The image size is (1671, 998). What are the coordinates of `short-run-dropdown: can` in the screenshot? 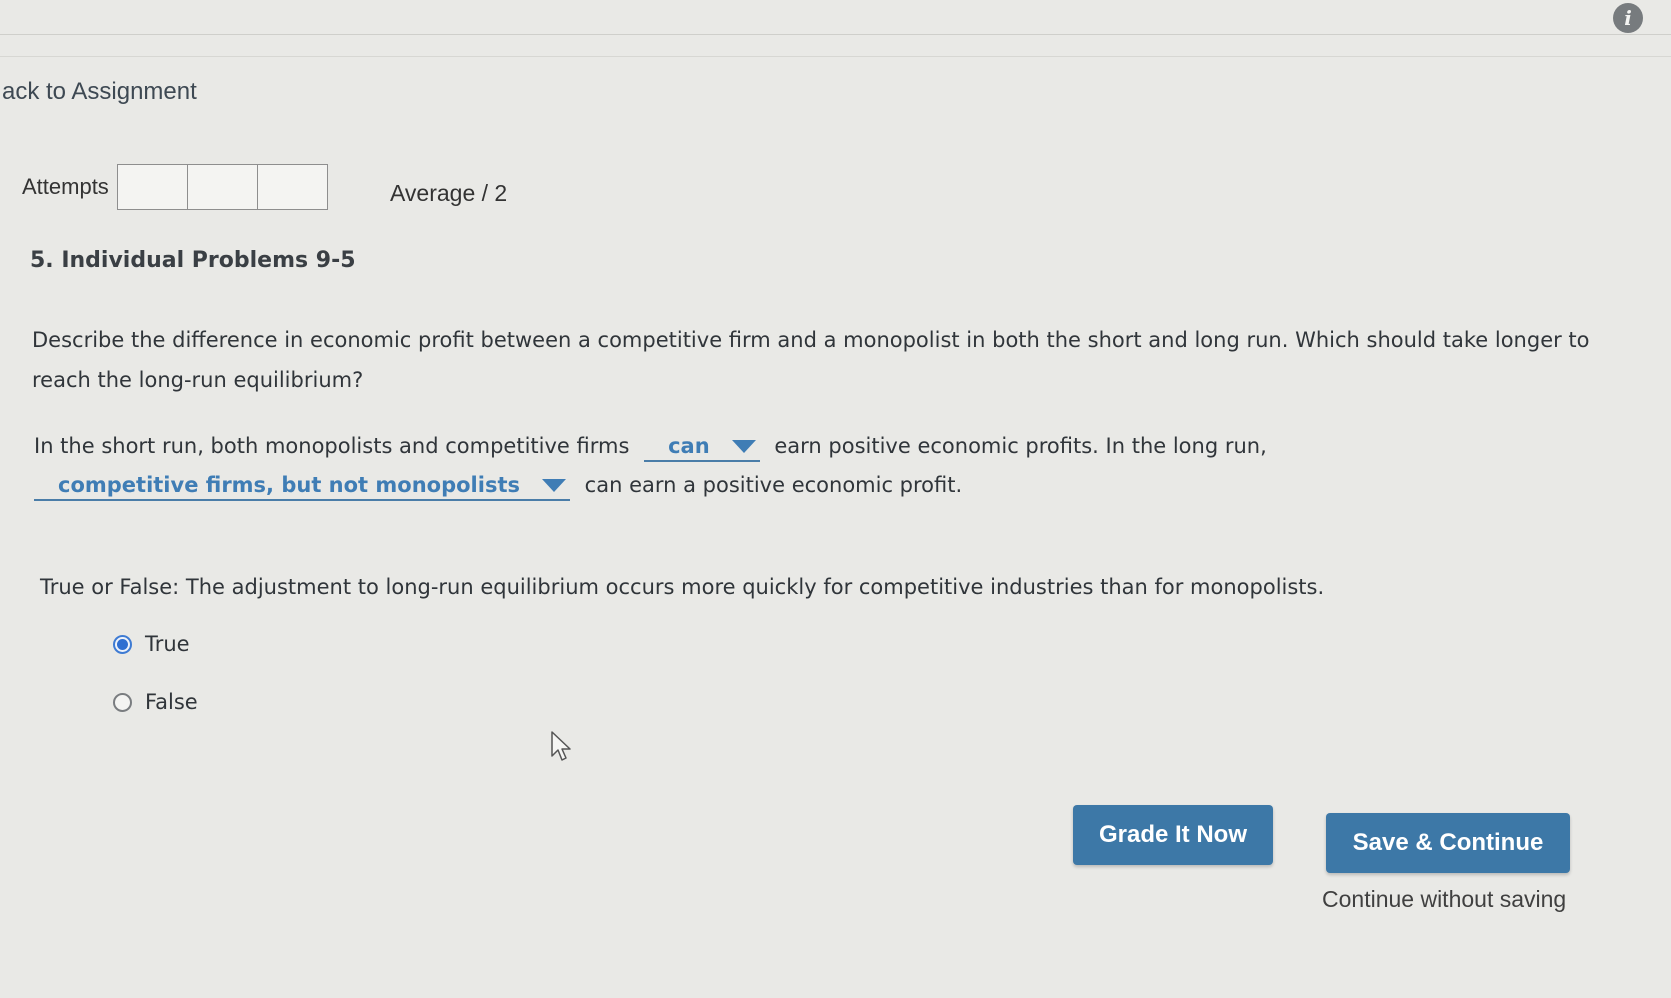 It's located at (702, 448).